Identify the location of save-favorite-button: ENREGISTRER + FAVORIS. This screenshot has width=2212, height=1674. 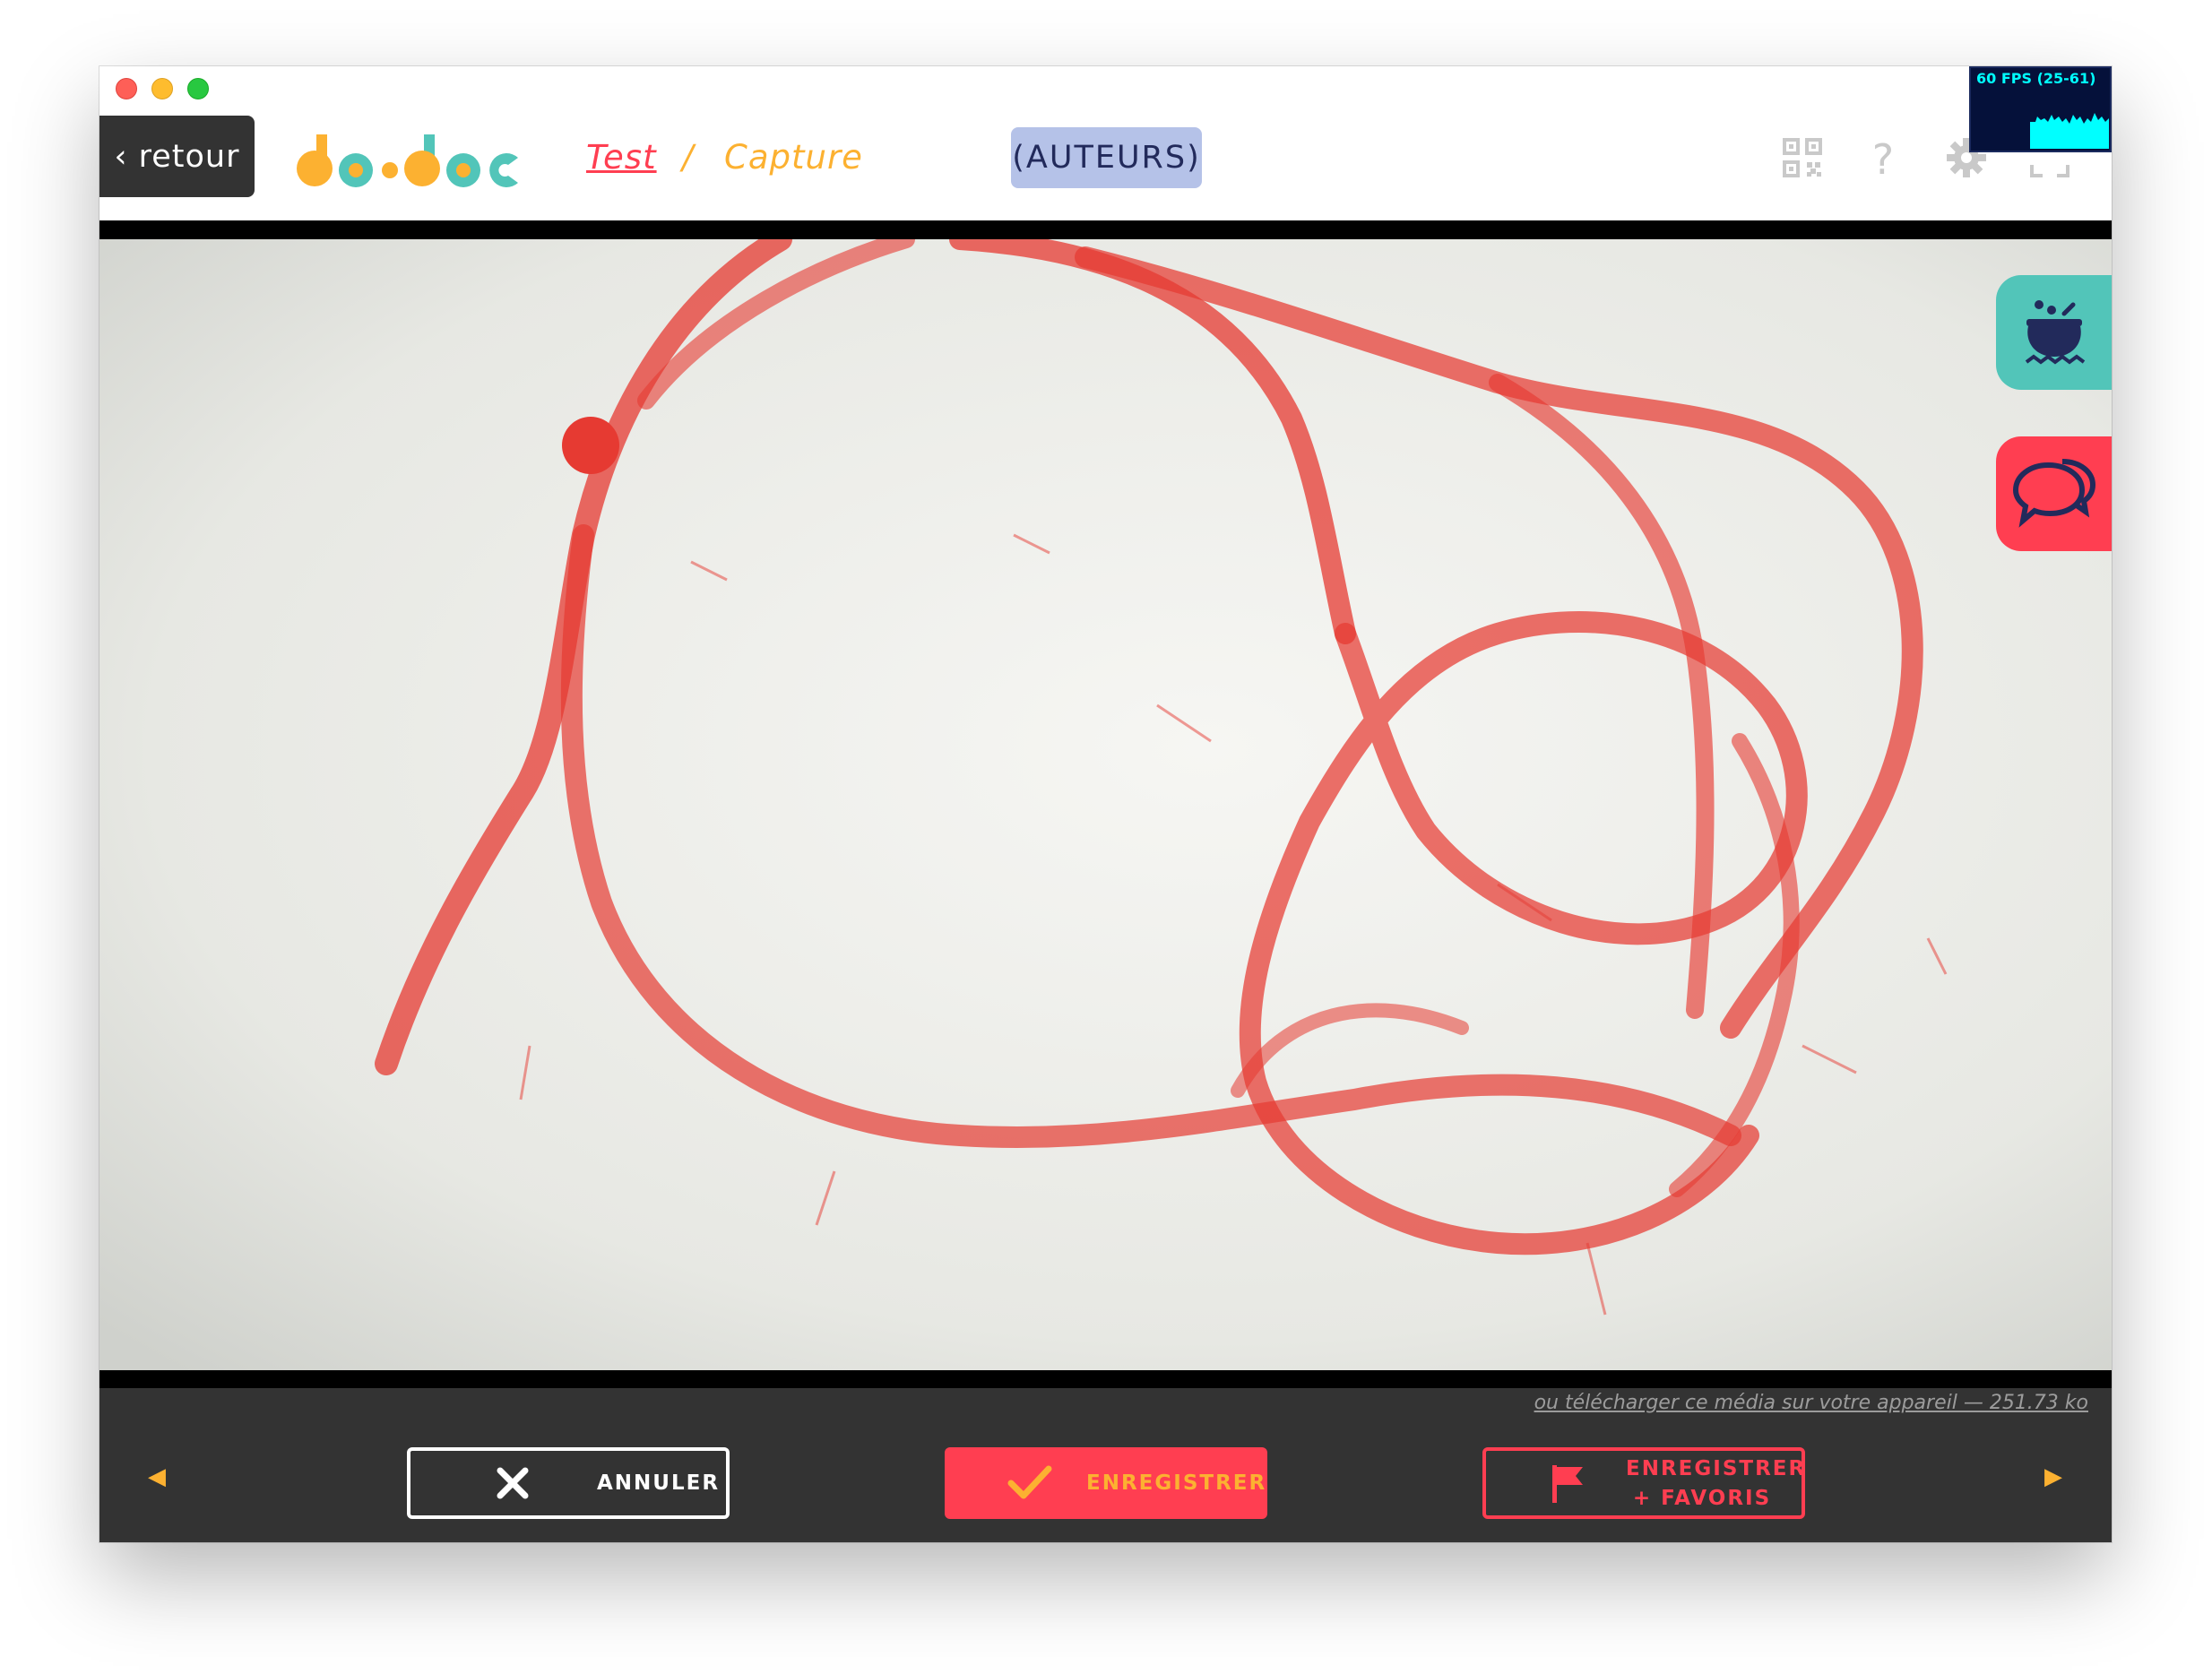
(1644, 1483).